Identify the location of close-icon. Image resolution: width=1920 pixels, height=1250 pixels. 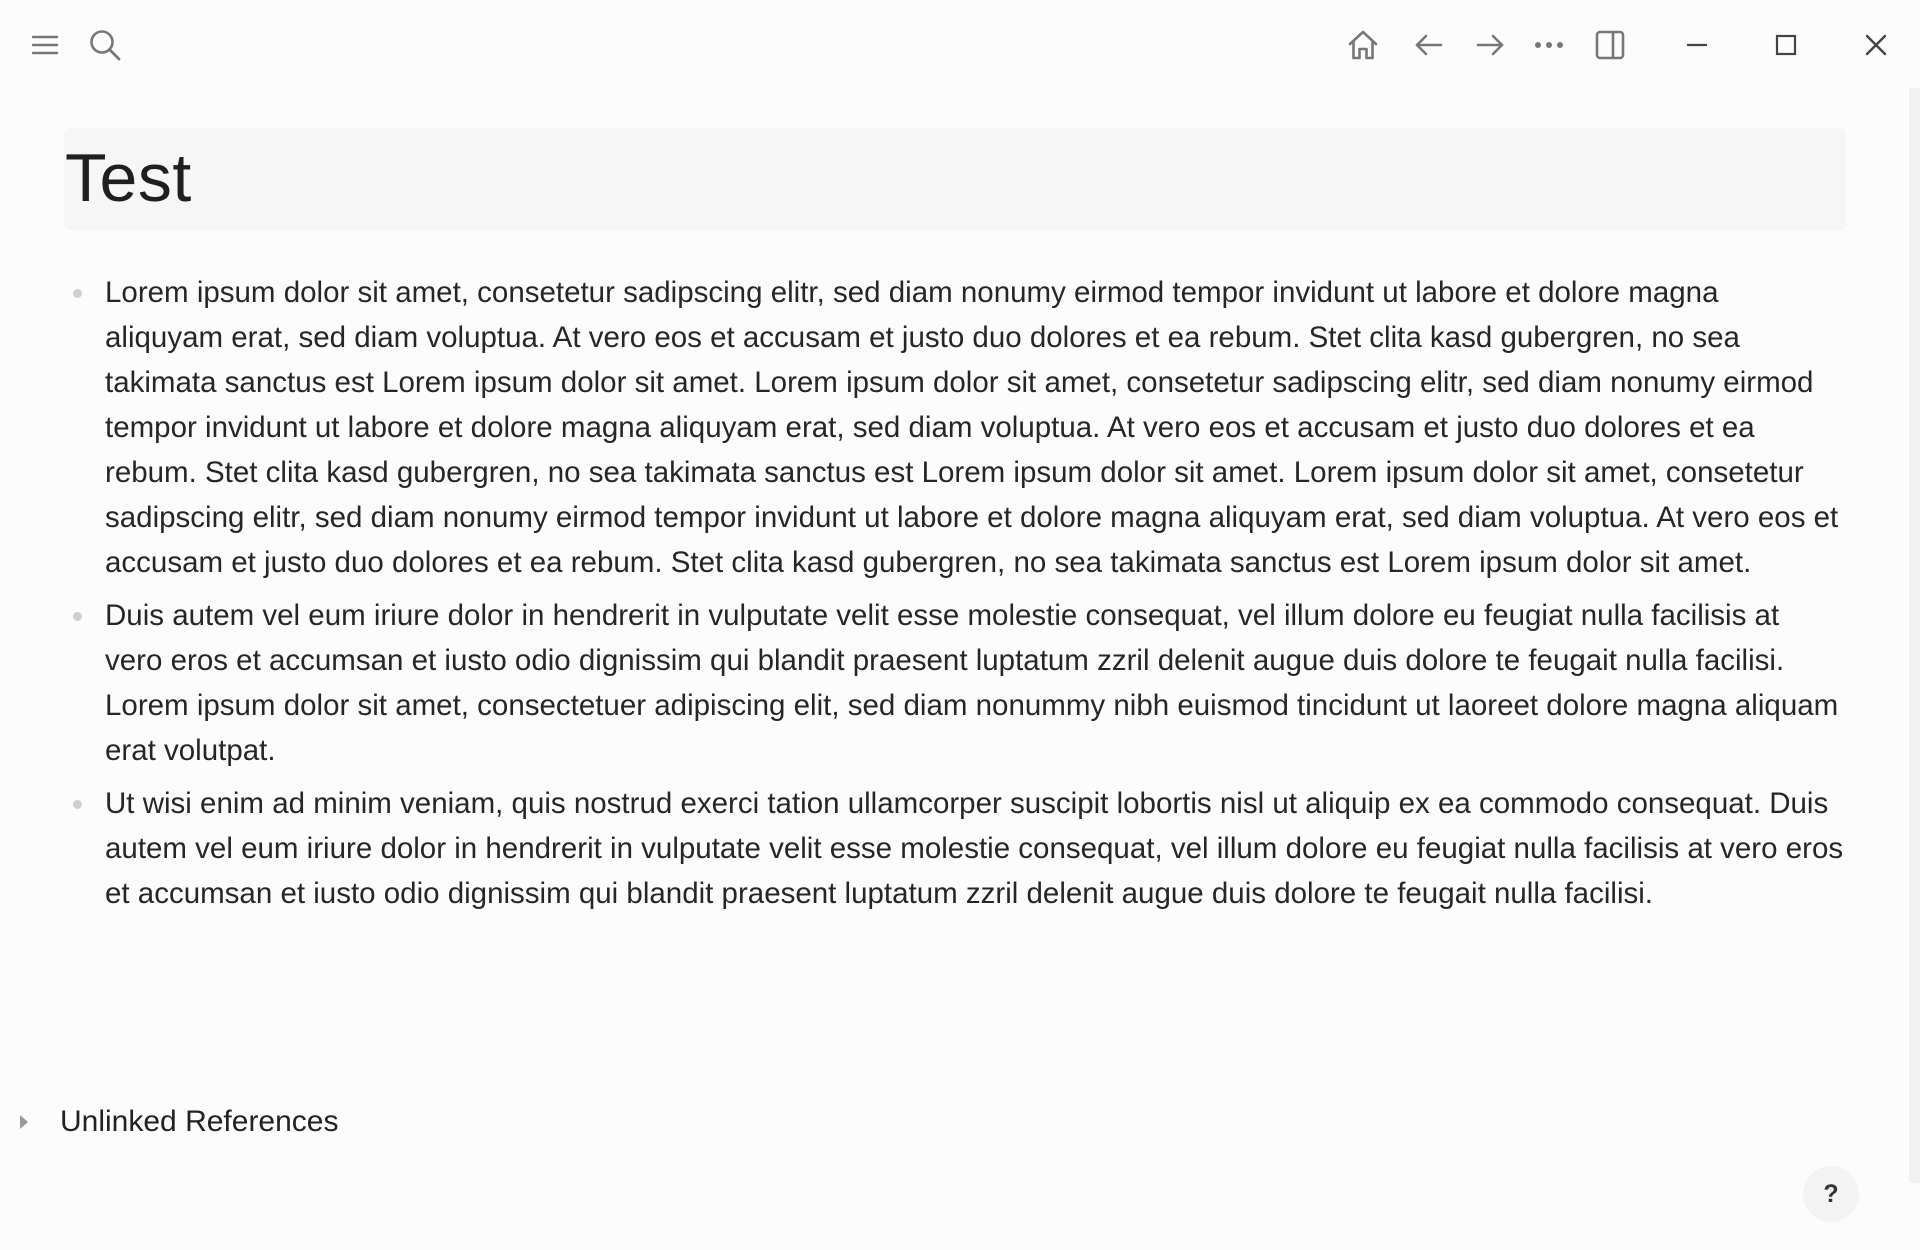
(1876, 45).